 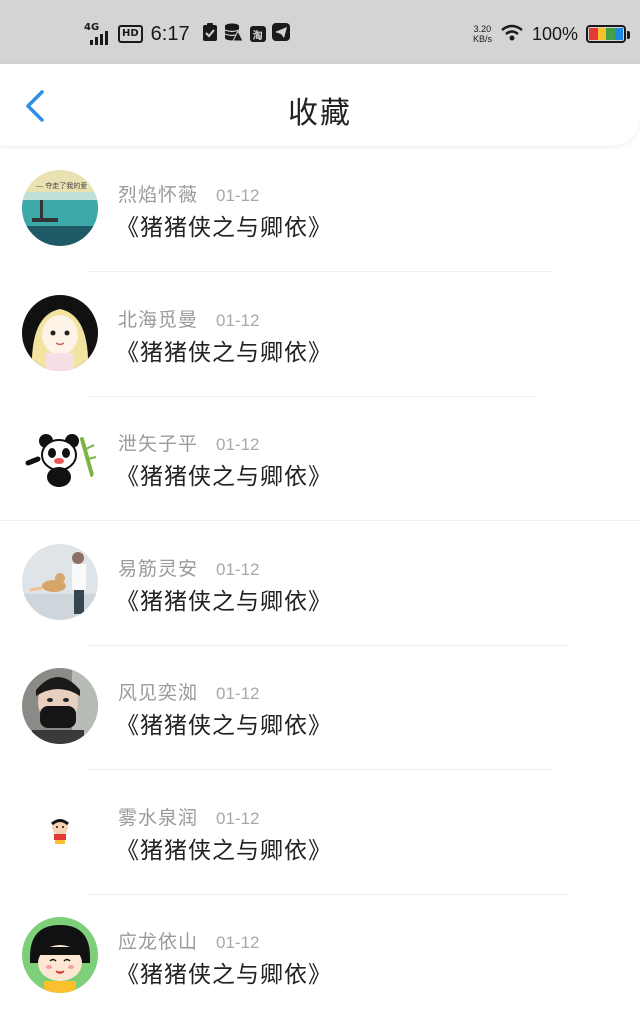 What do you see at coordinates (98, 34) in the screenshot?
I see `cellular-signal-icon: 4G` at bounding box center [98, 34].